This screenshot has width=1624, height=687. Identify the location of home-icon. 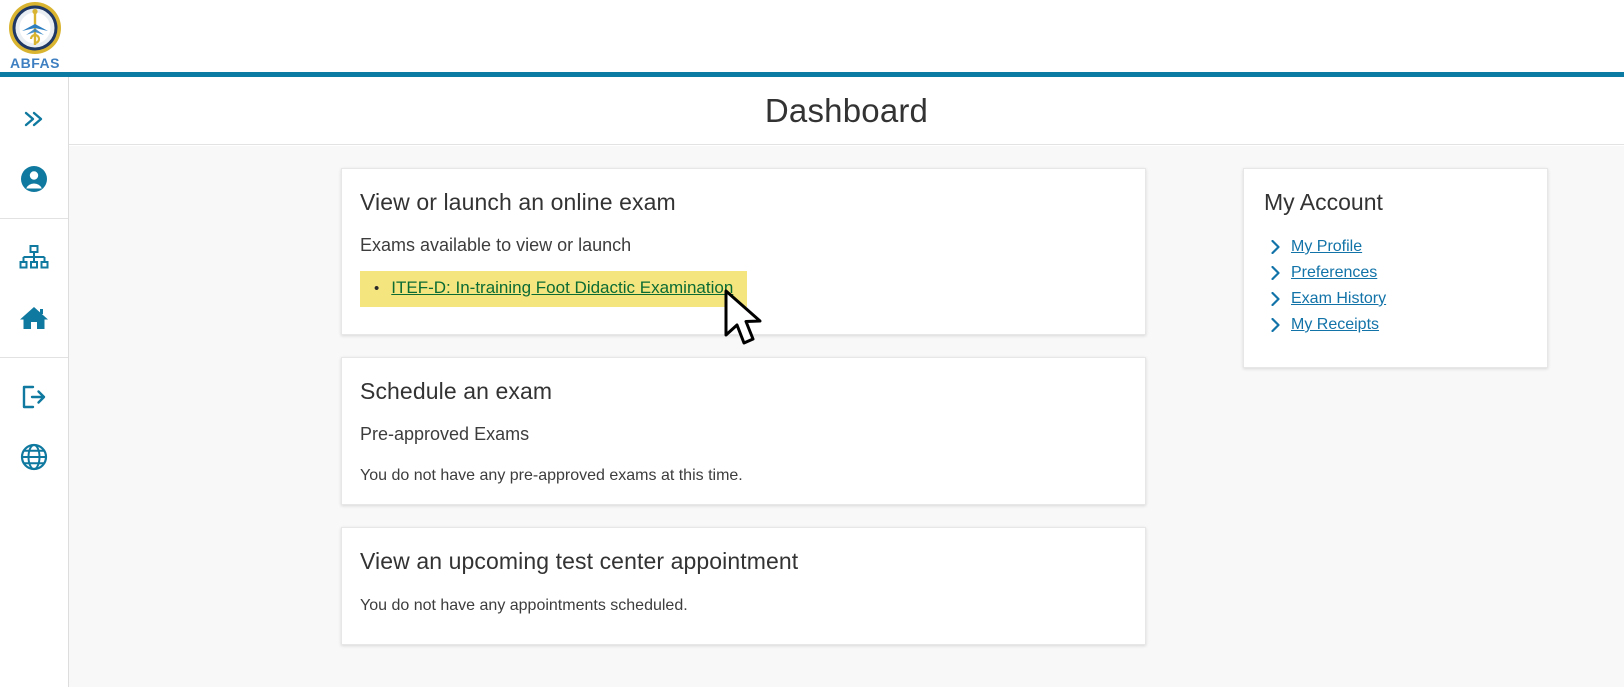
(34, 318).